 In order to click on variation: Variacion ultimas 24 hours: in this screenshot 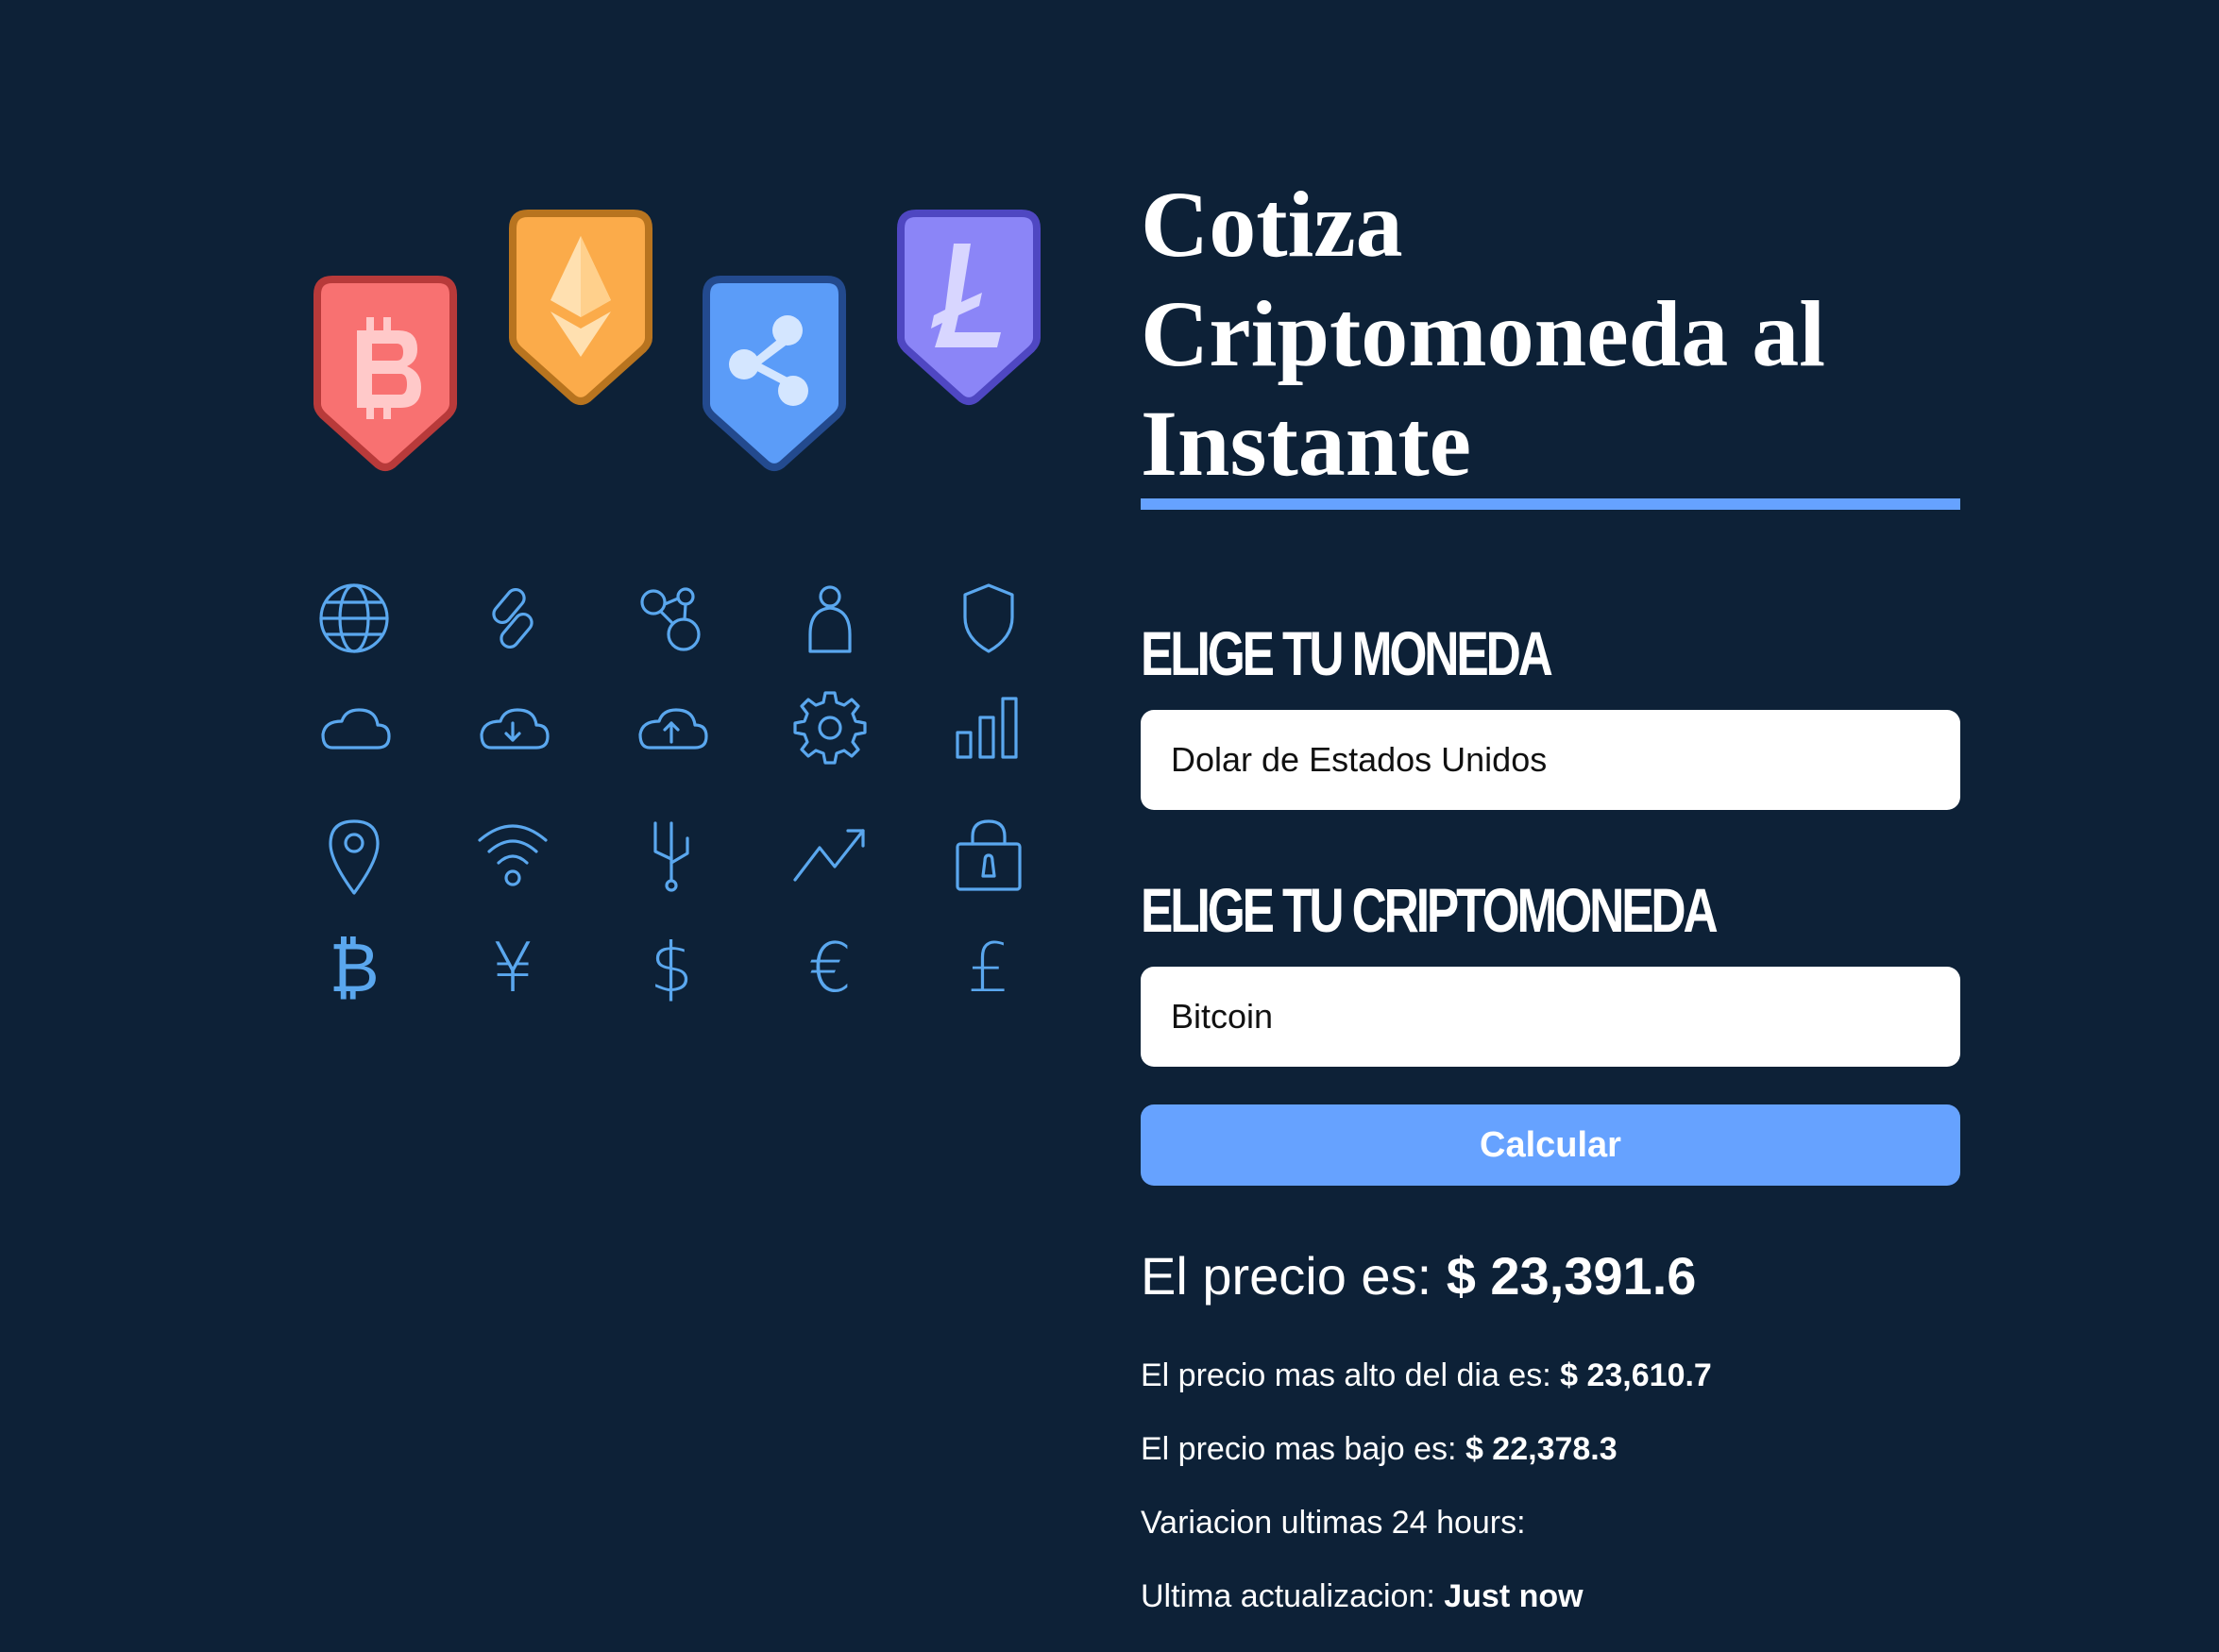, I will do `click(1550, 1522)`.